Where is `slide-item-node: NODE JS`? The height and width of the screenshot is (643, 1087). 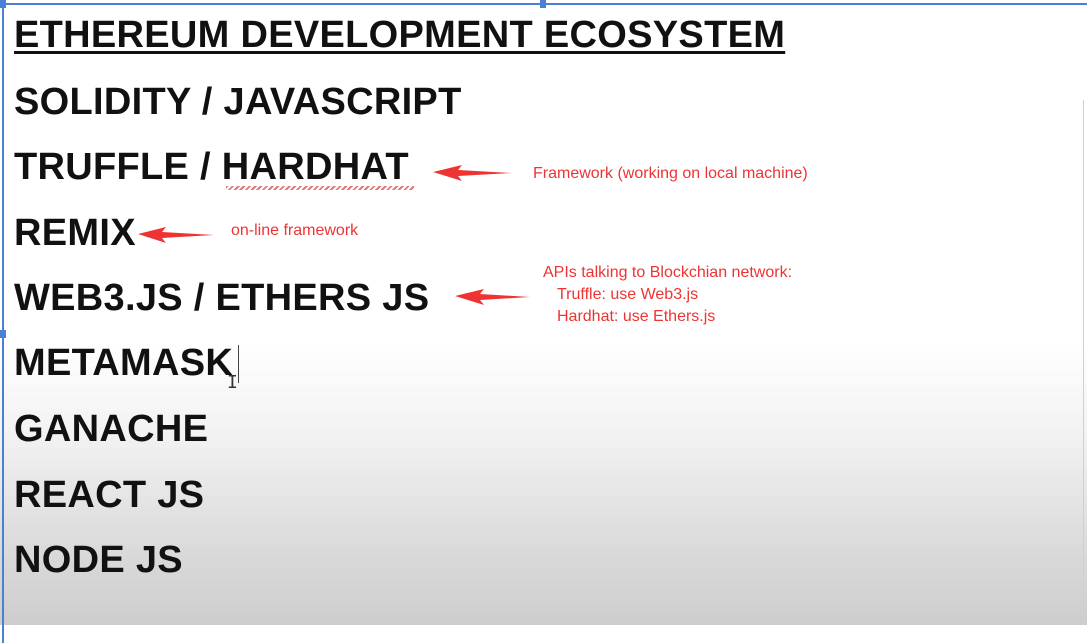 slide-item-node: NODE JS is located at coordinates (98, 560).